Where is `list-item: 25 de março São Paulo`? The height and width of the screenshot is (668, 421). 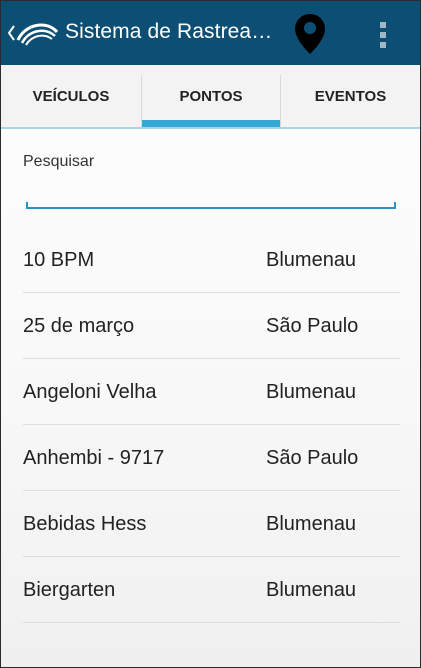
list-item: 25 de março São Paulo is located at coordinates (210, 326).